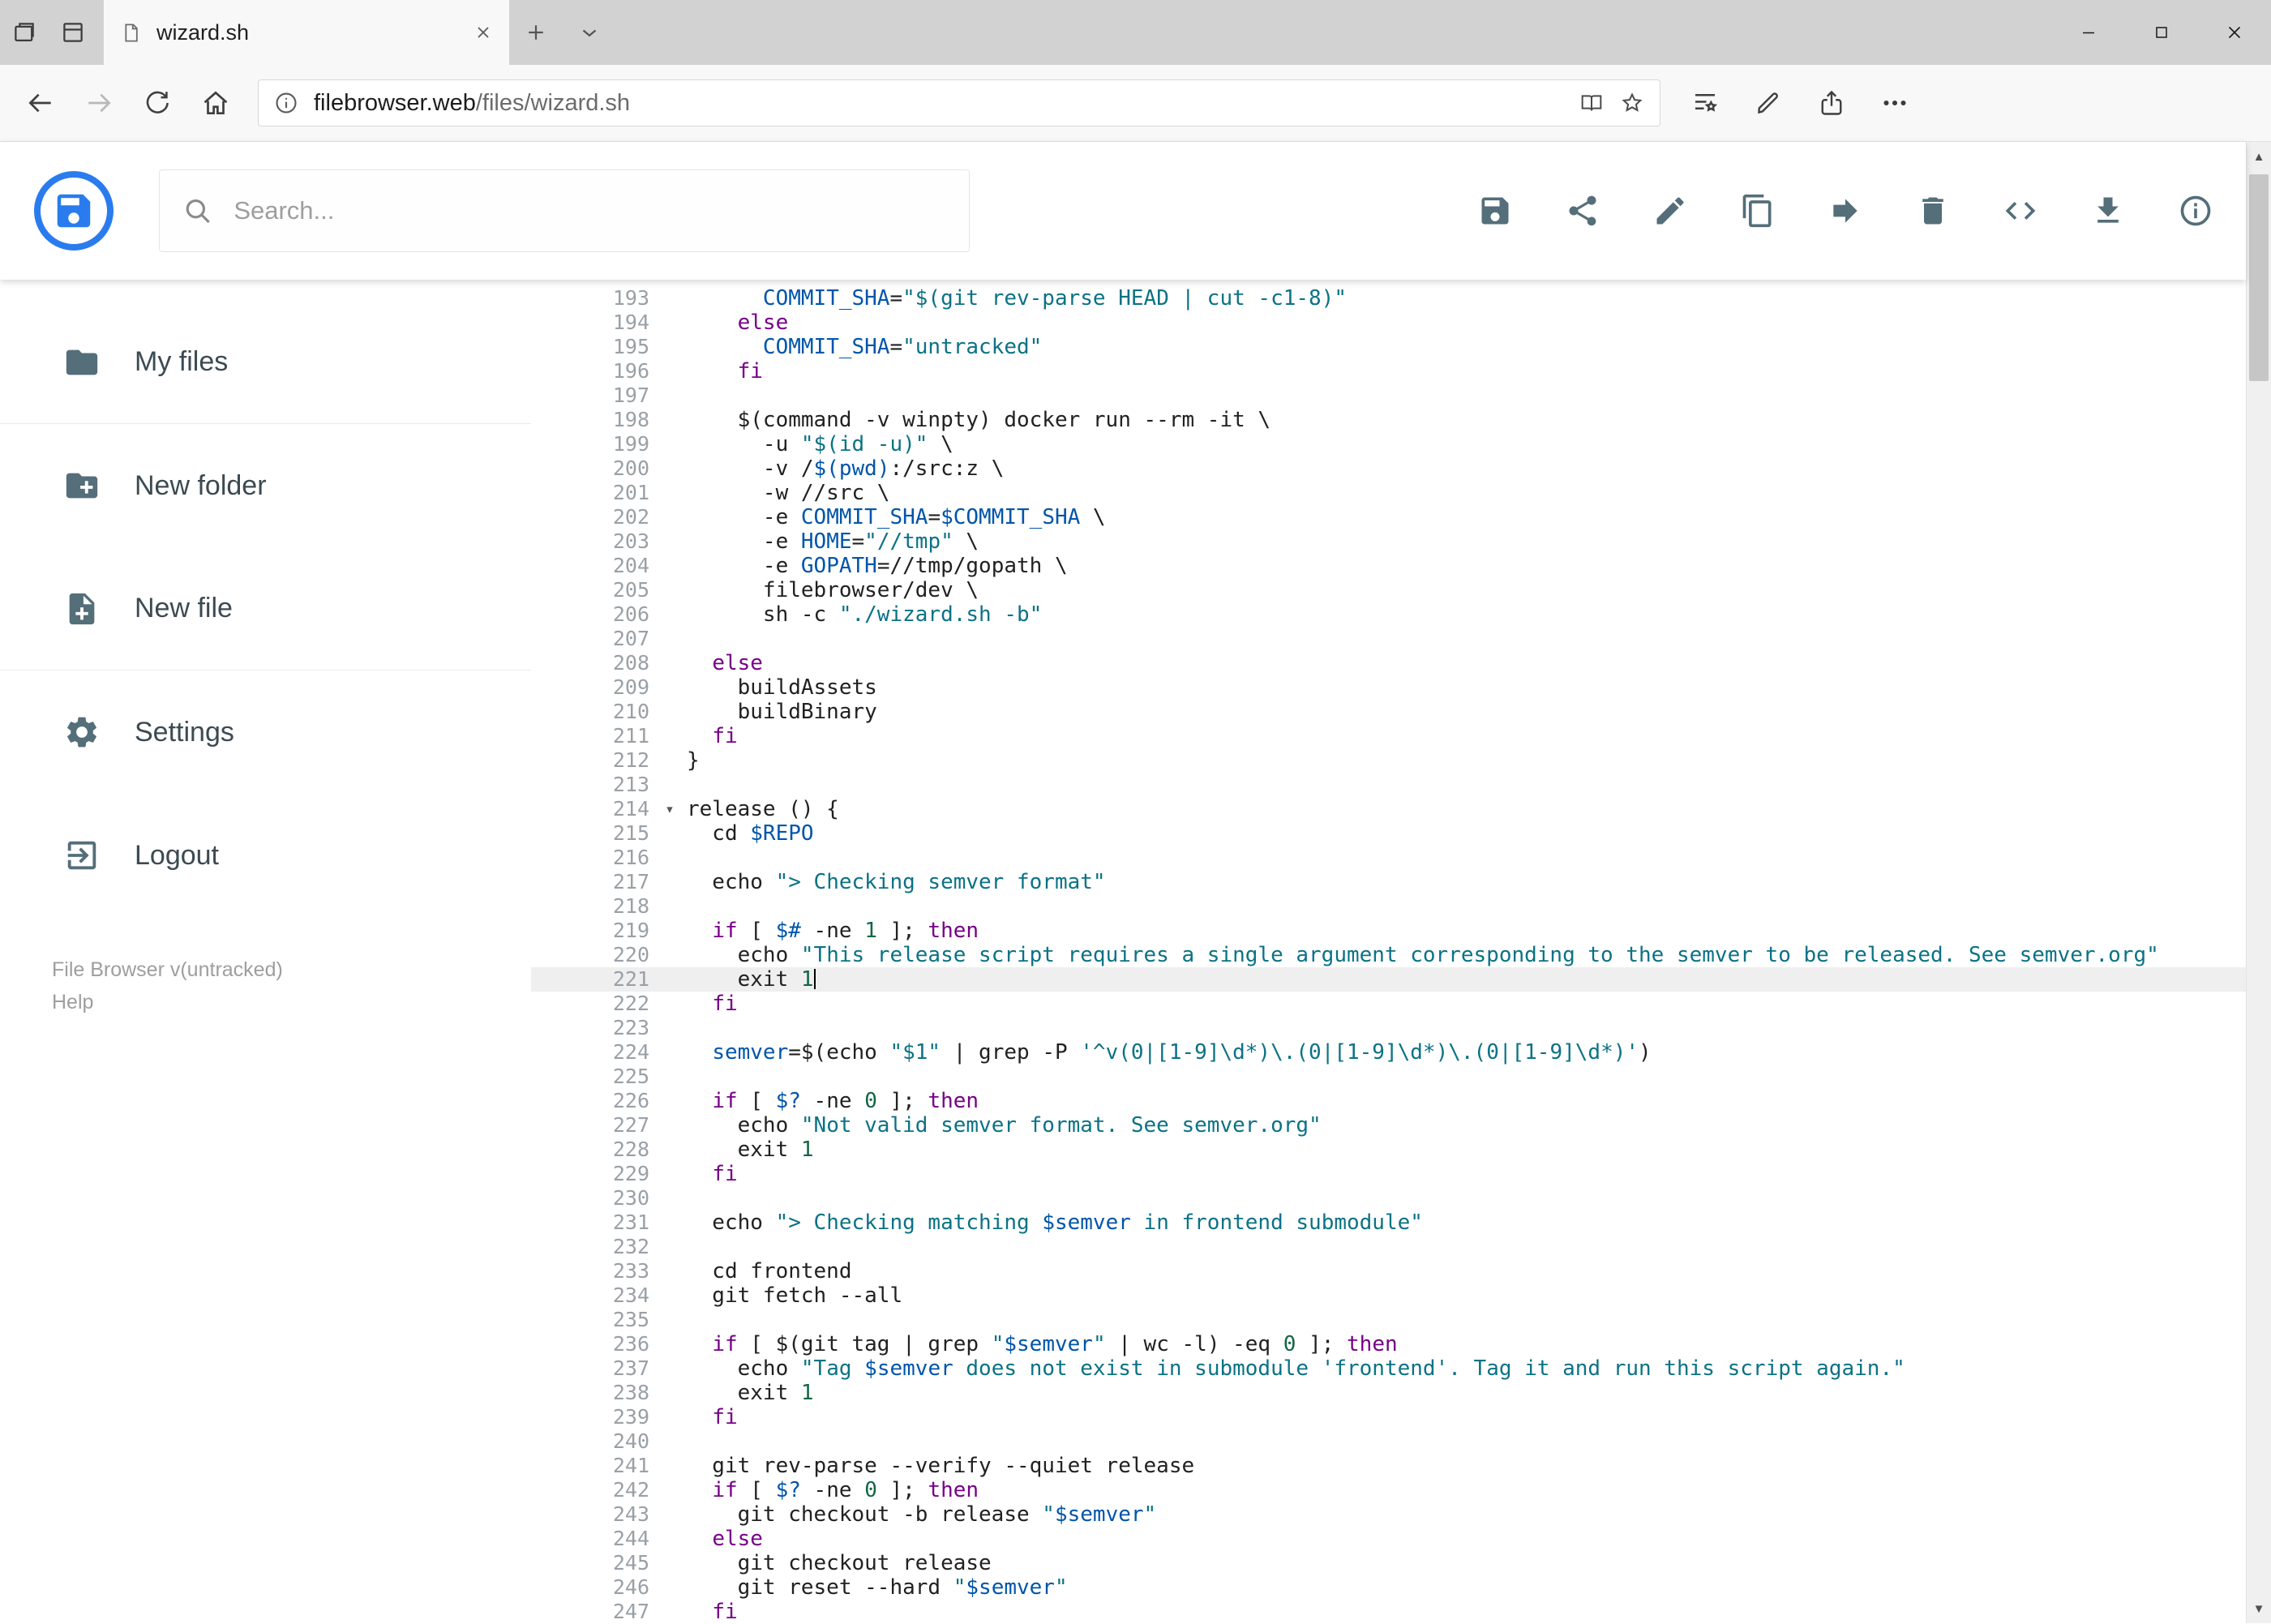 The height and width of the screenshot is (1624, 2271). Describe the element at coordinates (1388, 541) in the screenshot. I see `code-line-203: 203 -e HOME="//tmp" \` at that location.